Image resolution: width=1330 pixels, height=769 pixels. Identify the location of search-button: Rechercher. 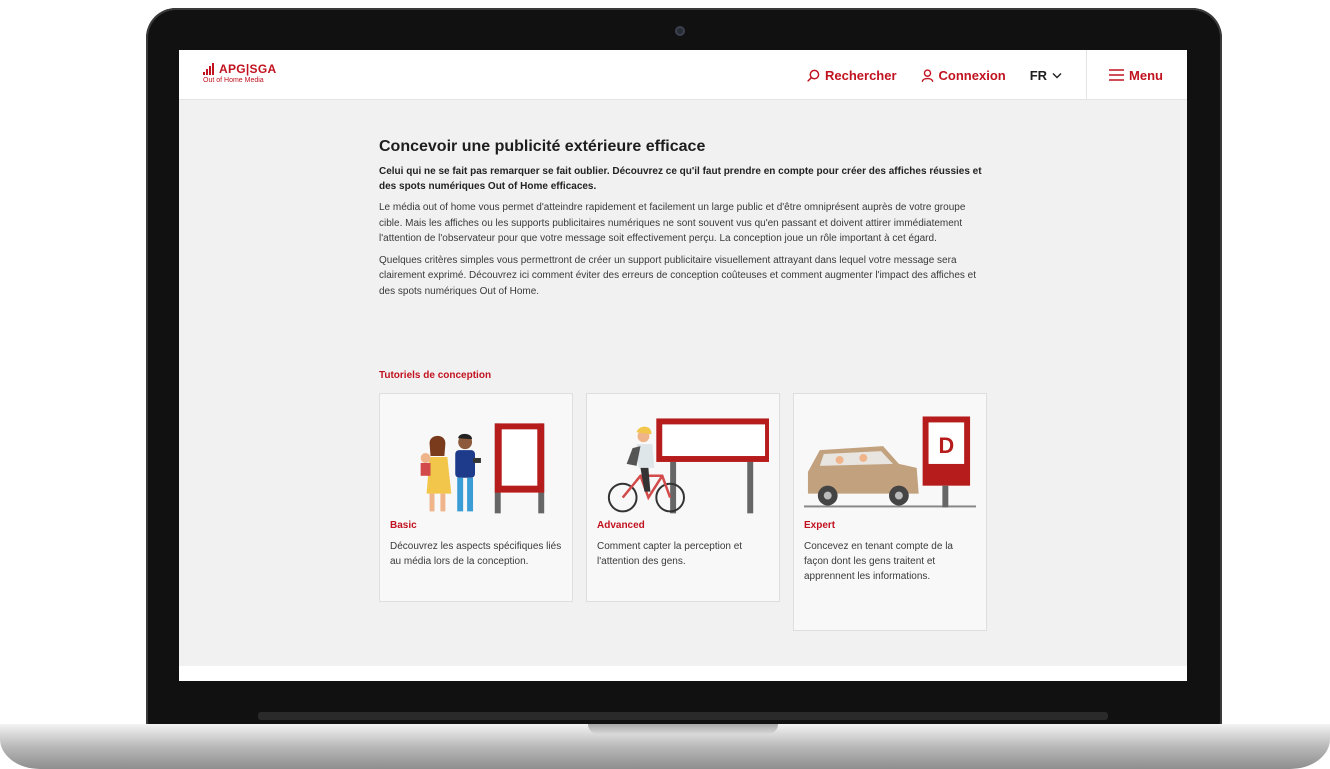
(852, 75).